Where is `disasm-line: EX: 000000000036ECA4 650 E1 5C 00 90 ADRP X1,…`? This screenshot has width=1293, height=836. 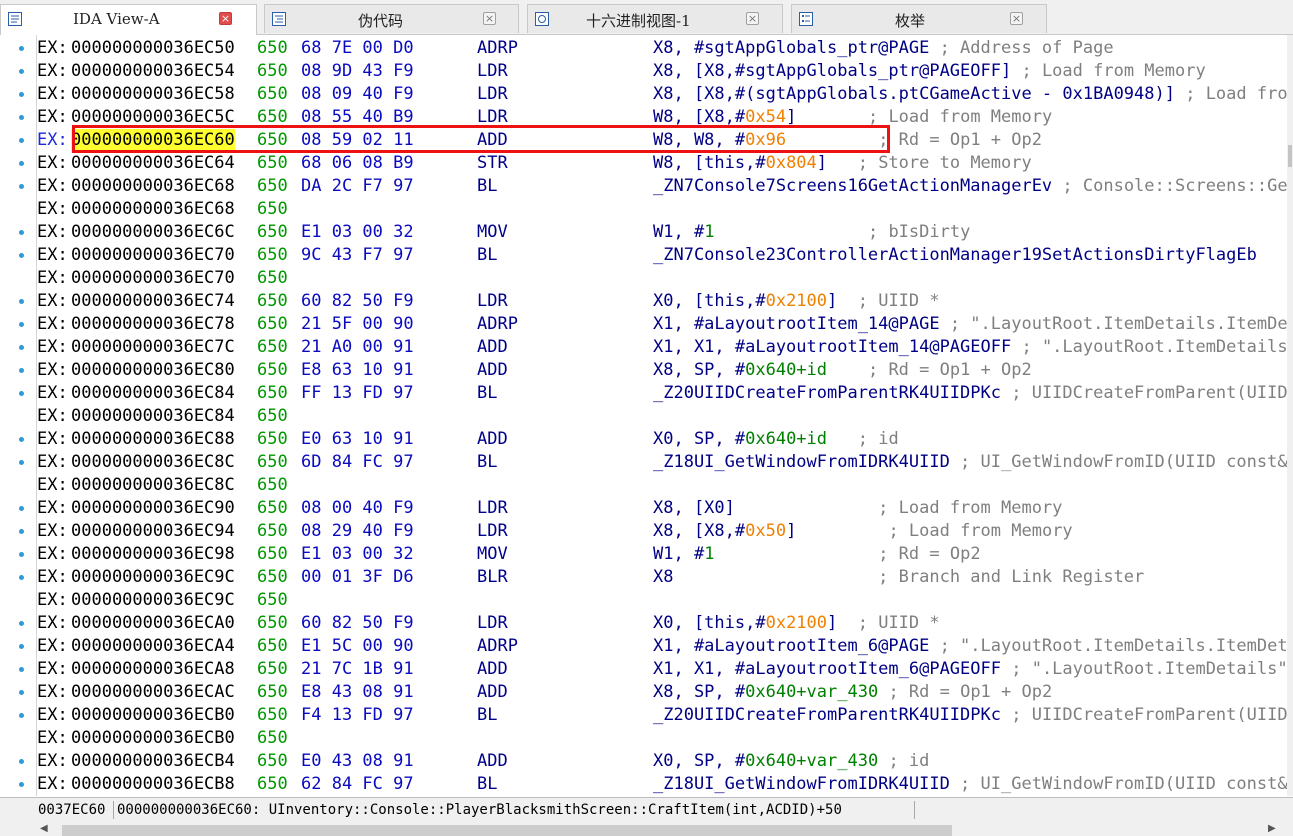 disasm-line: EX: 000000000036ECA4 650 E1 5C 00 90 ADRP X1,… is located at coordinates (662, 646).